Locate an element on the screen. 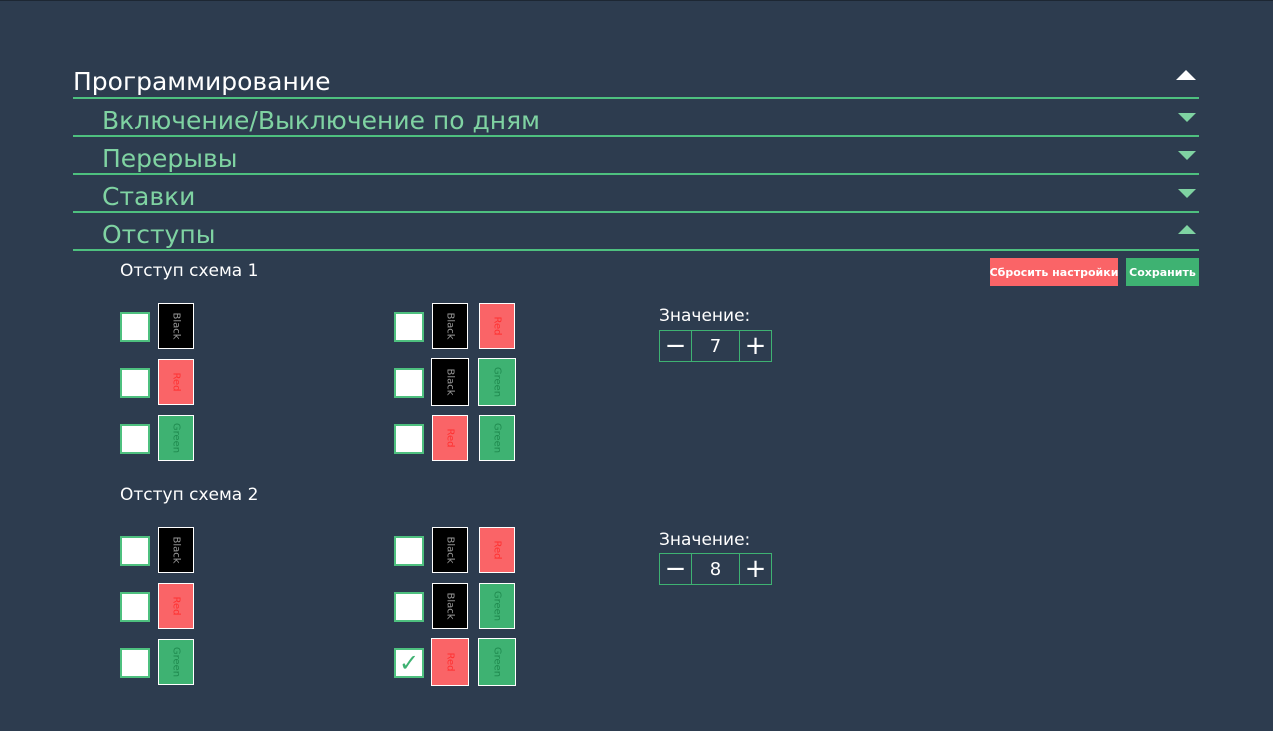 Image resolution: width=1273 pixels, height=731 pixels. scheme-2-checkbox-red is located at coordinates (135, 607).